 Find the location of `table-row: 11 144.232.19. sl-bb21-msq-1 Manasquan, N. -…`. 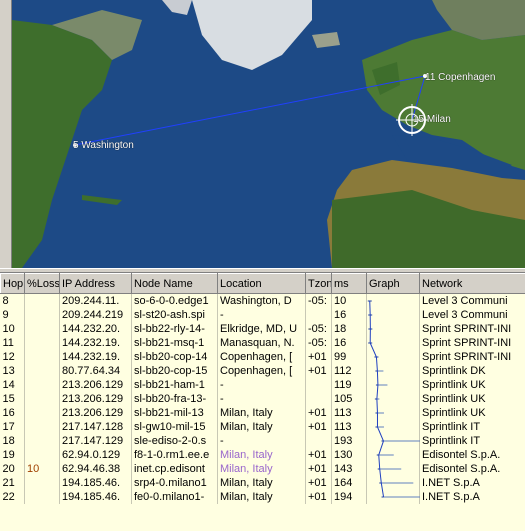

table-row: 11 144.232.19. sl-bb21-msq-1 Manasquan, N. -… is located at coordinates (262, 343).